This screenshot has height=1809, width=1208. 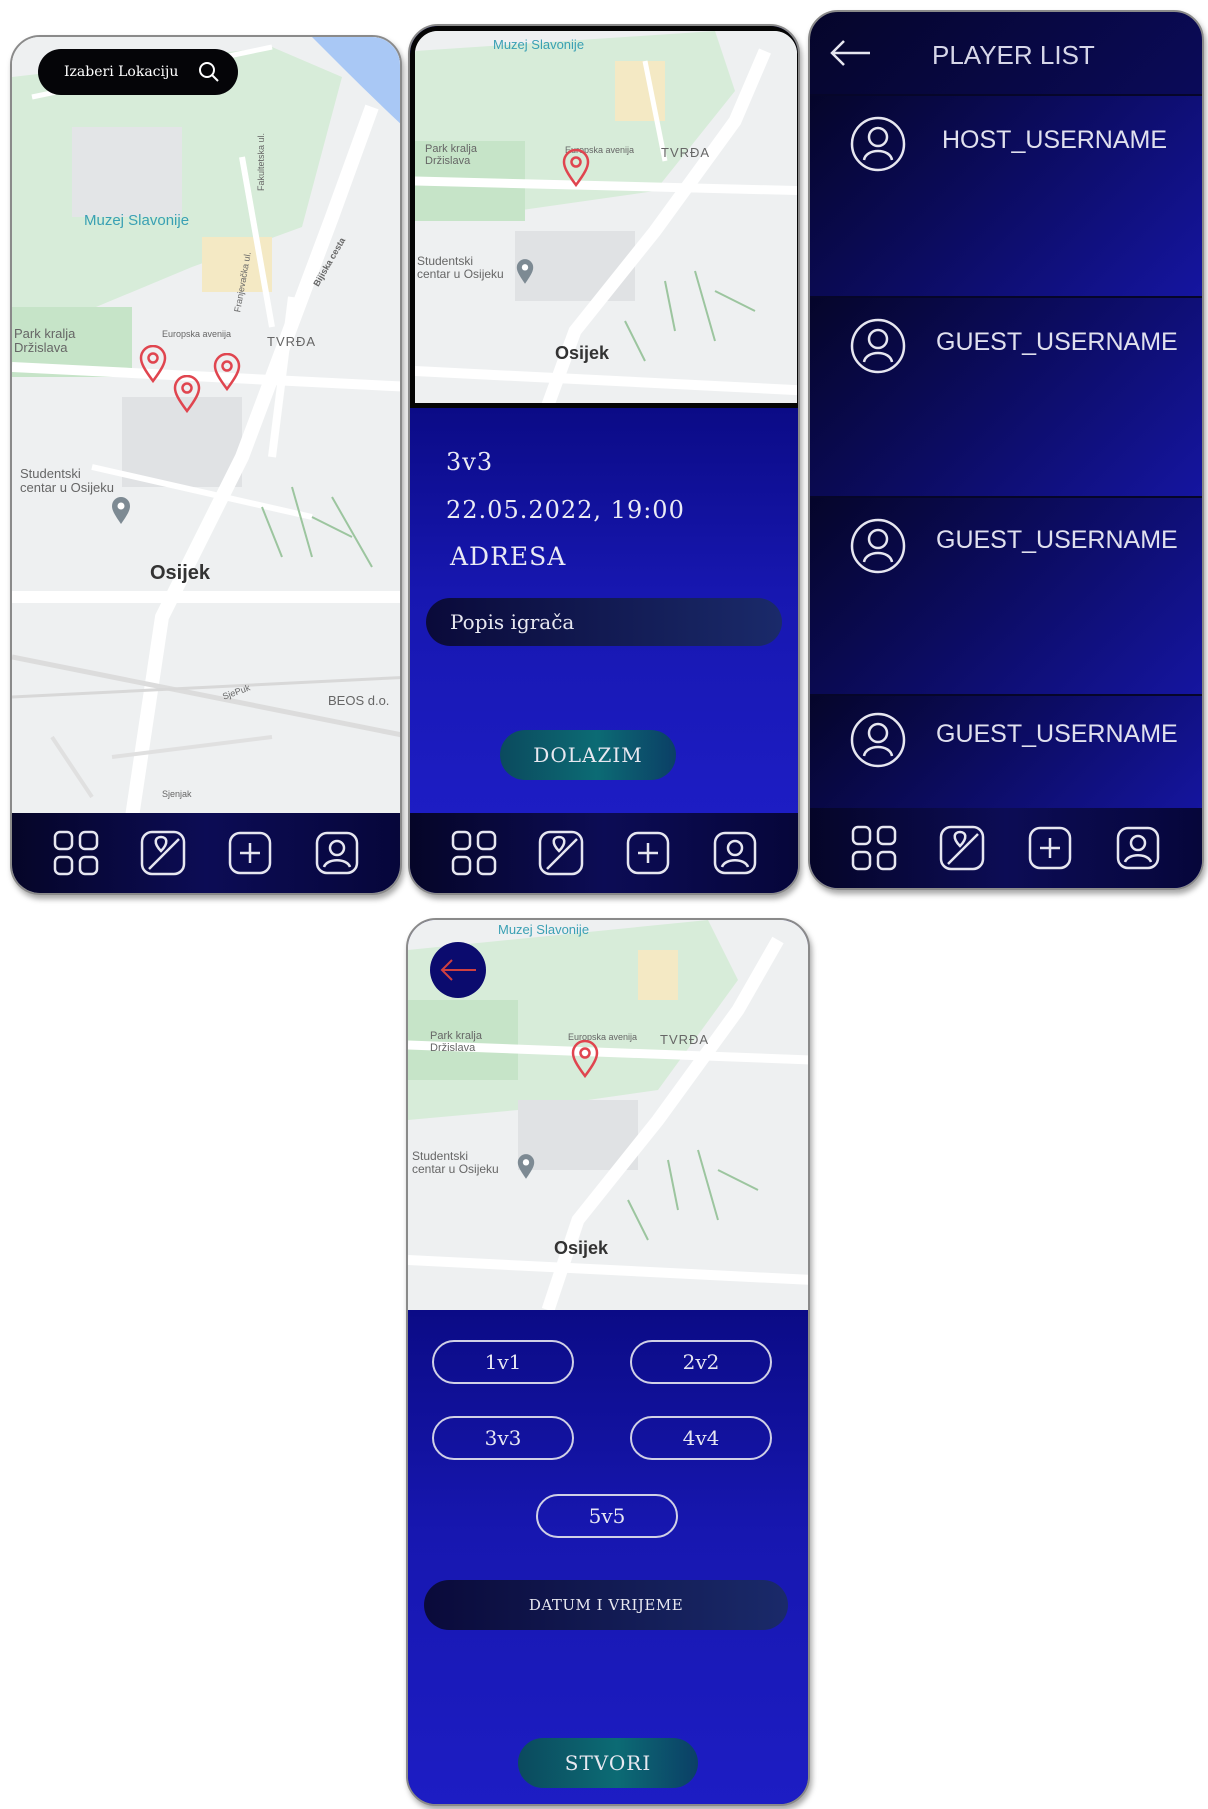 I want to click on mode-button-1v1: 1v1, so click(x=503, y=1362).